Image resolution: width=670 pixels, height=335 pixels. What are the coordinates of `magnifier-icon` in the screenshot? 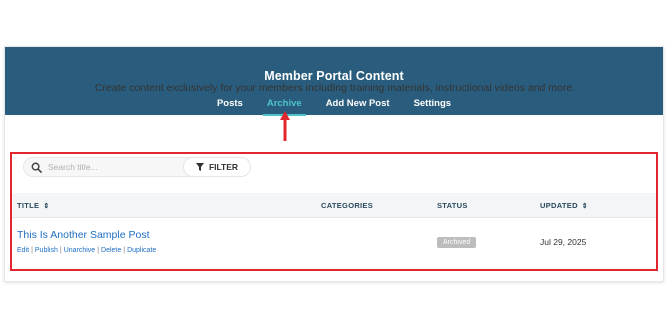 It's located at (36, 167).